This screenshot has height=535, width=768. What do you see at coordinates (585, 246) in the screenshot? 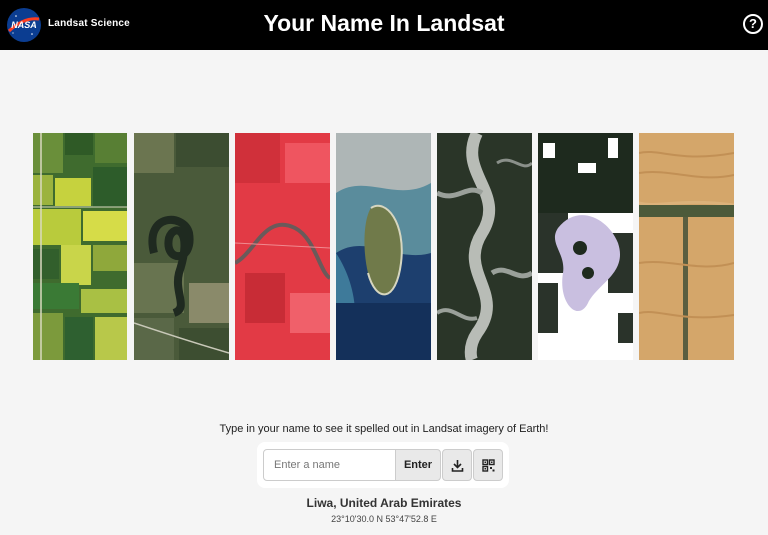
I see `landsat-strip-snow-lake` at bounding box center [585, 246].